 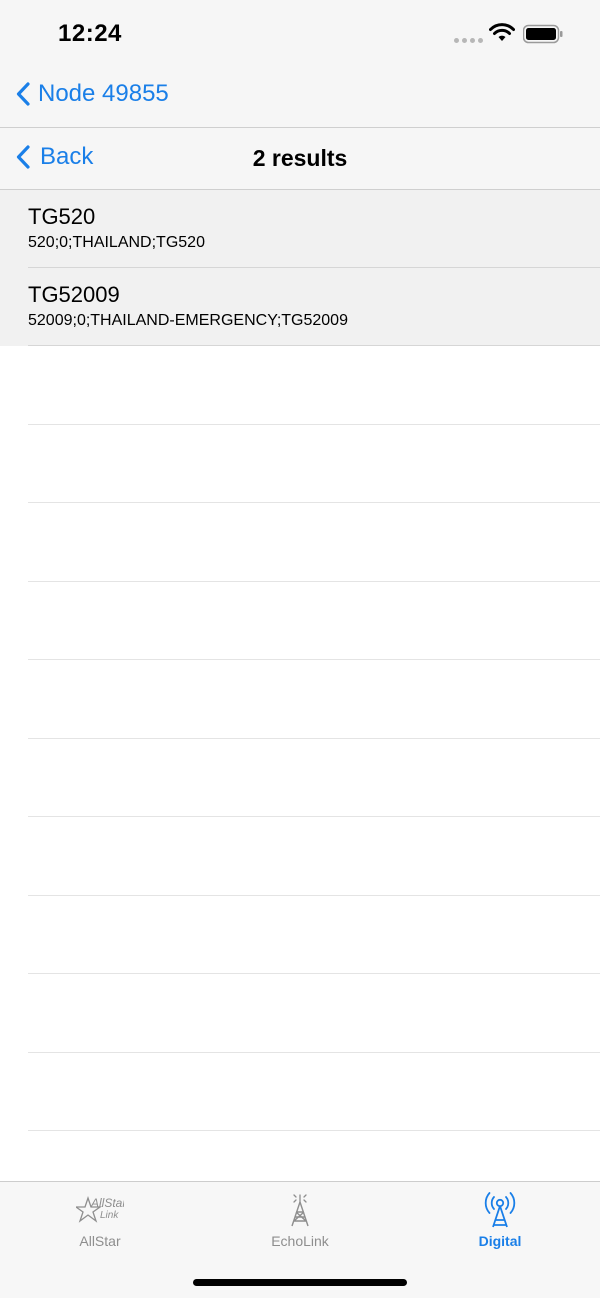 I want to click on result-title: TG52009, so click(x=74, y=294).